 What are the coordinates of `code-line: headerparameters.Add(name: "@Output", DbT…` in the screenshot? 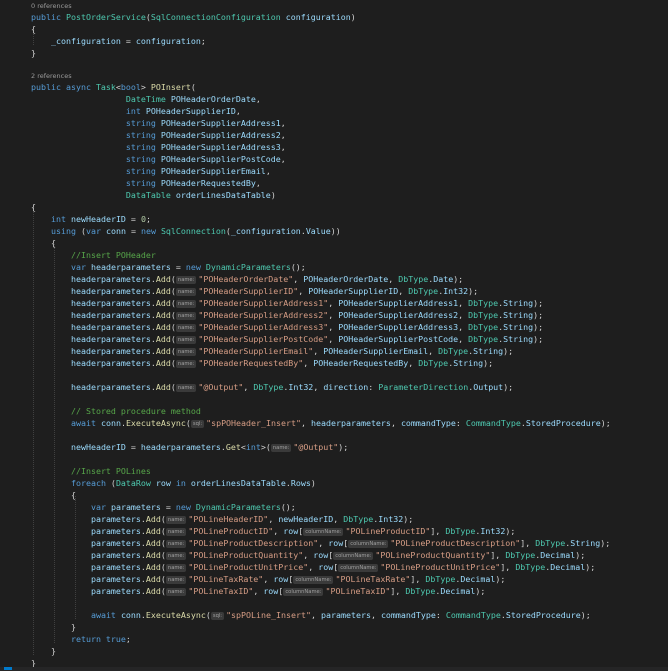 It's located at (272, 387).